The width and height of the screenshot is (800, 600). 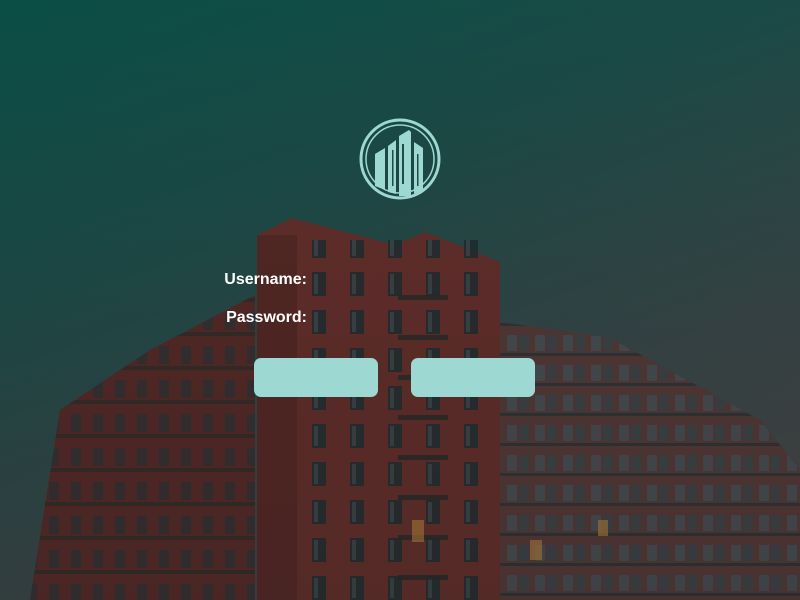 I want to click on password-label: Password:, so click(x=266, y=317).